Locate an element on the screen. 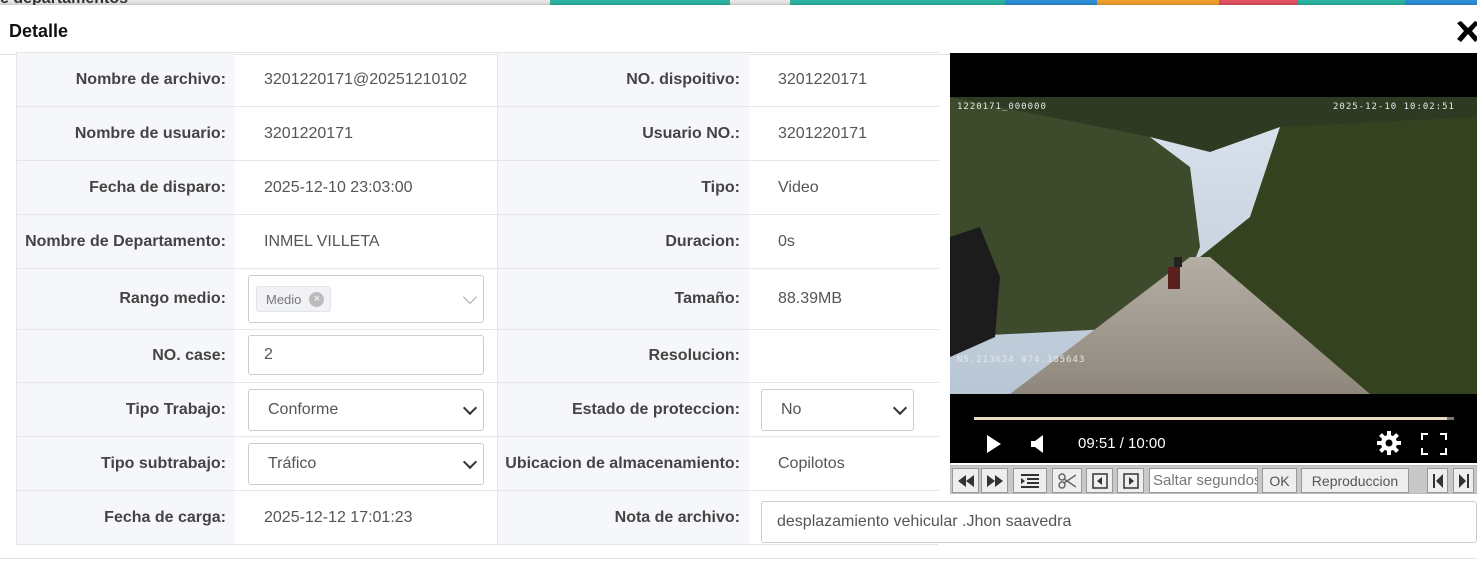 This screenshot has height=568, width=1477. close-icon is located at coordinates (1465, 32).